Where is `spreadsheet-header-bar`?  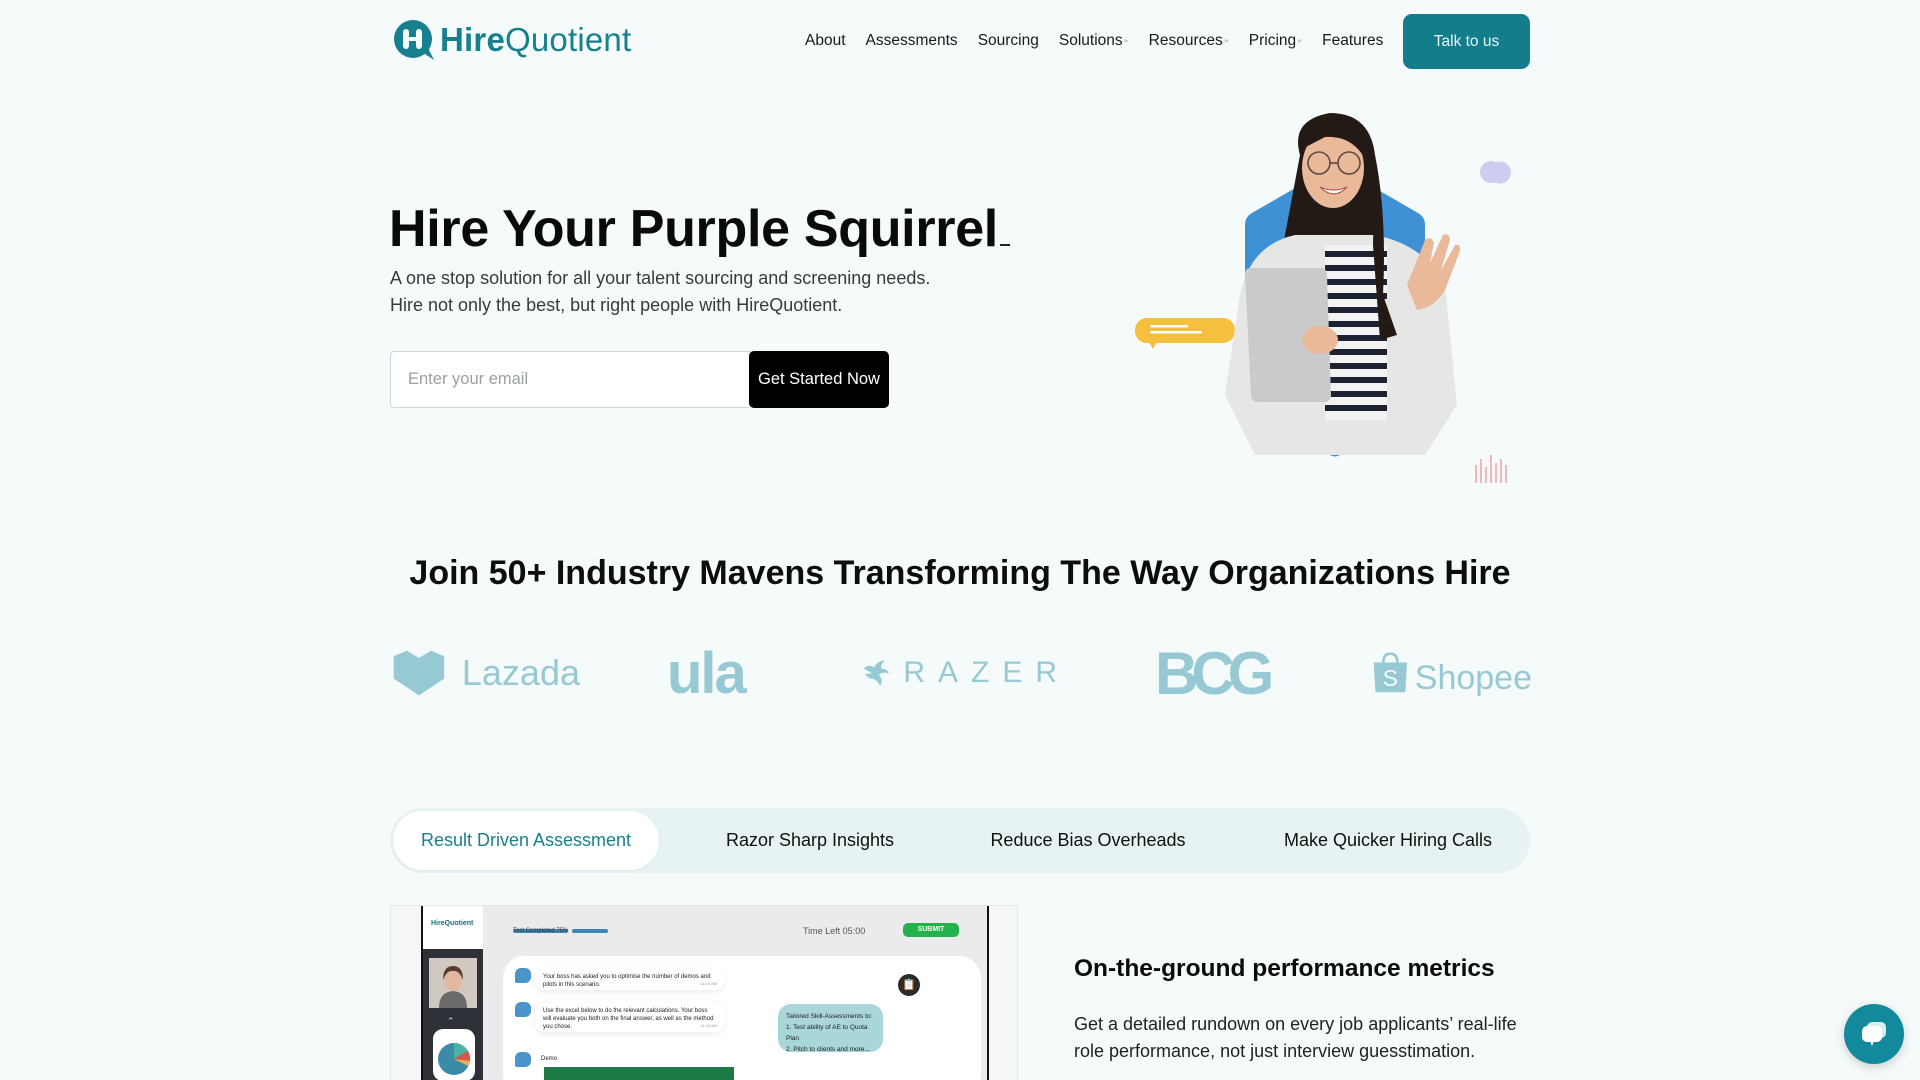
spreadsheet-header-bar is located at coordinates (639, 1073).